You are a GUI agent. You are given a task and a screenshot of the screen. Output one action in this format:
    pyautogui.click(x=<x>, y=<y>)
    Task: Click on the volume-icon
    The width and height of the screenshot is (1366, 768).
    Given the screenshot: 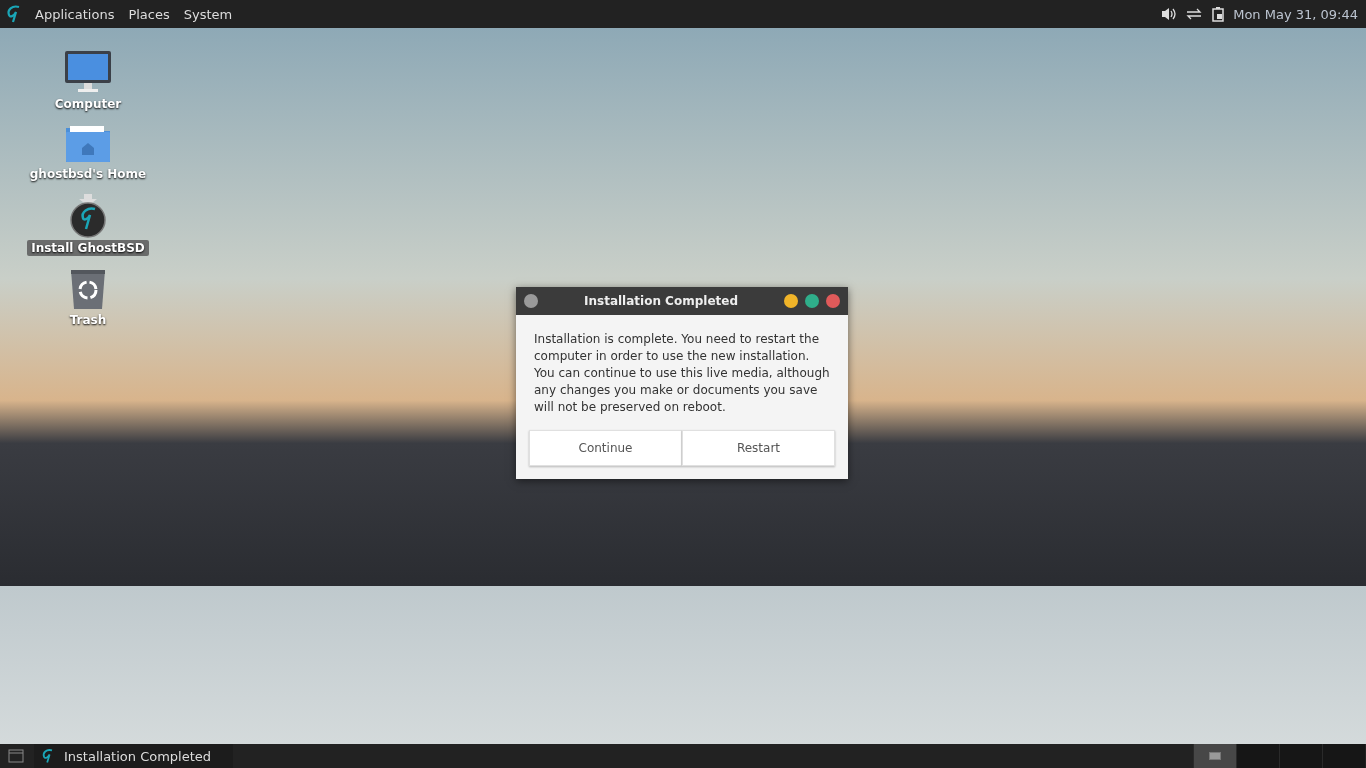 What is the action you would take?
    pyautogui.click(x=1169, y=14)
    